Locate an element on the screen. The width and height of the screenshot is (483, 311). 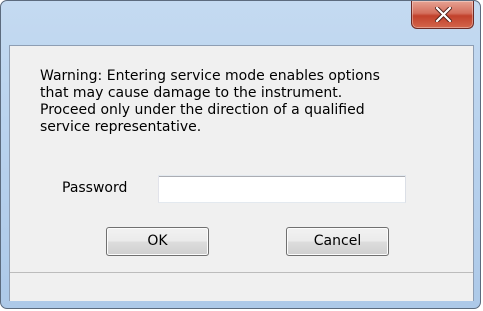
password-input is located at coordinates (282, 189).